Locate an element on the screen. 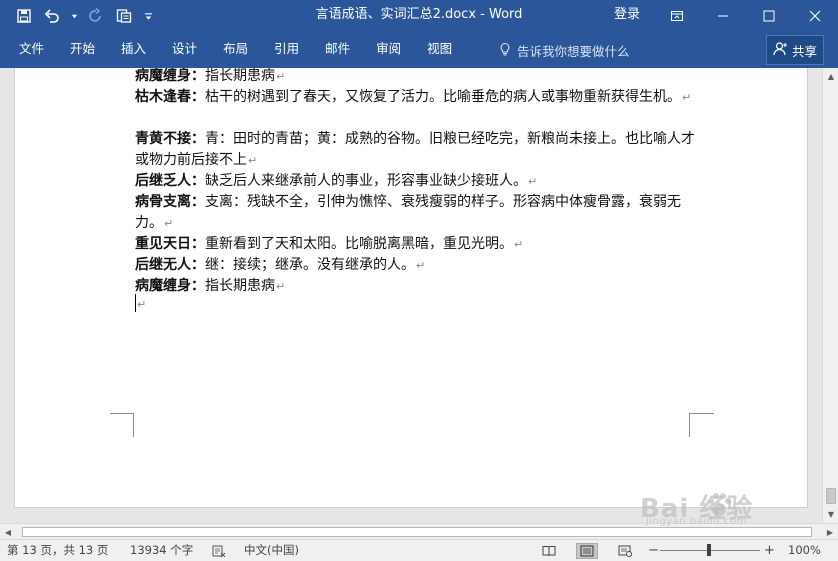 Image resolution: width=838 pixels, height=561 pixels. maximize-icon is located at coordinates (769, 16).